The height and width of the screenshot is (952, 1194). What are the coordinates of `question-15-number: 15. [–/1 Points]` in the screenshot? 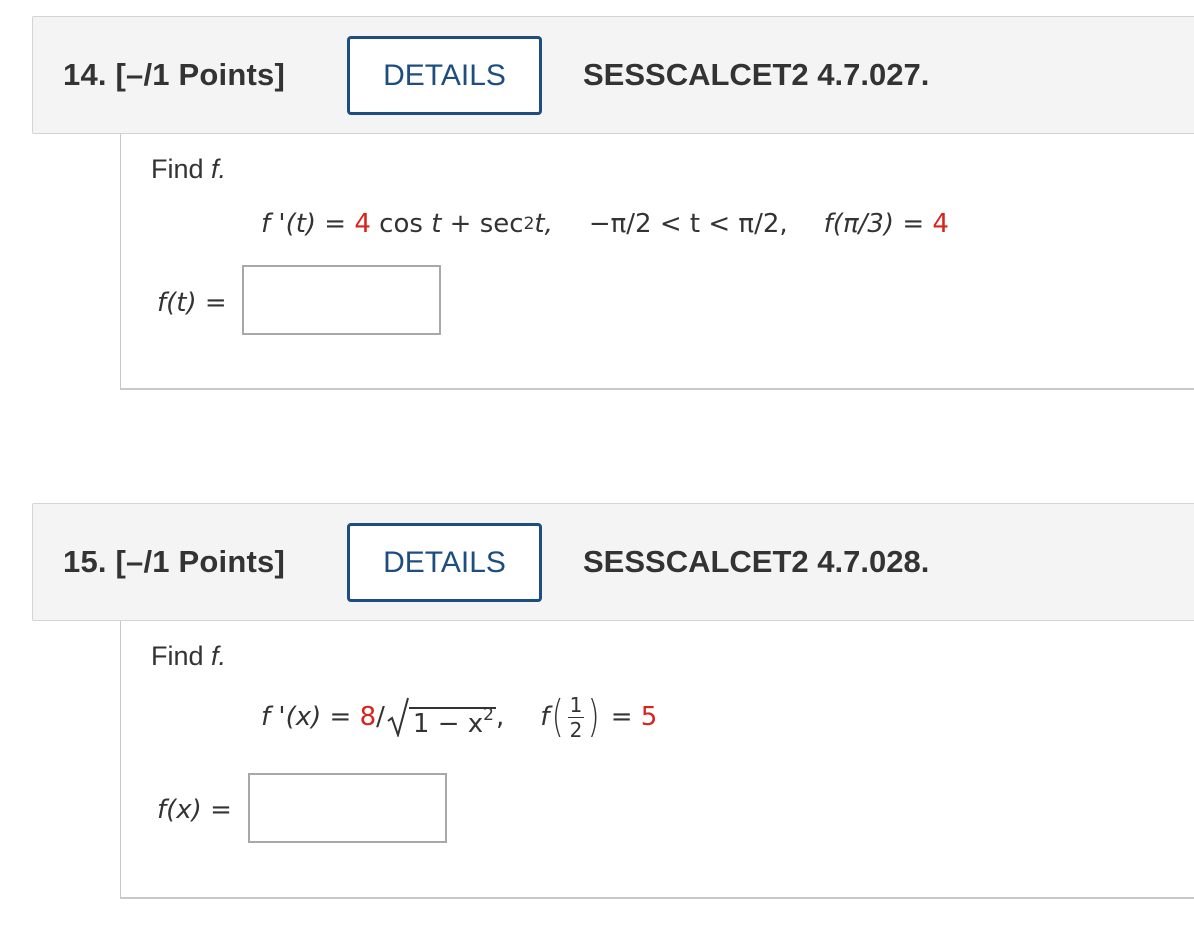 It's located at (174, 561).